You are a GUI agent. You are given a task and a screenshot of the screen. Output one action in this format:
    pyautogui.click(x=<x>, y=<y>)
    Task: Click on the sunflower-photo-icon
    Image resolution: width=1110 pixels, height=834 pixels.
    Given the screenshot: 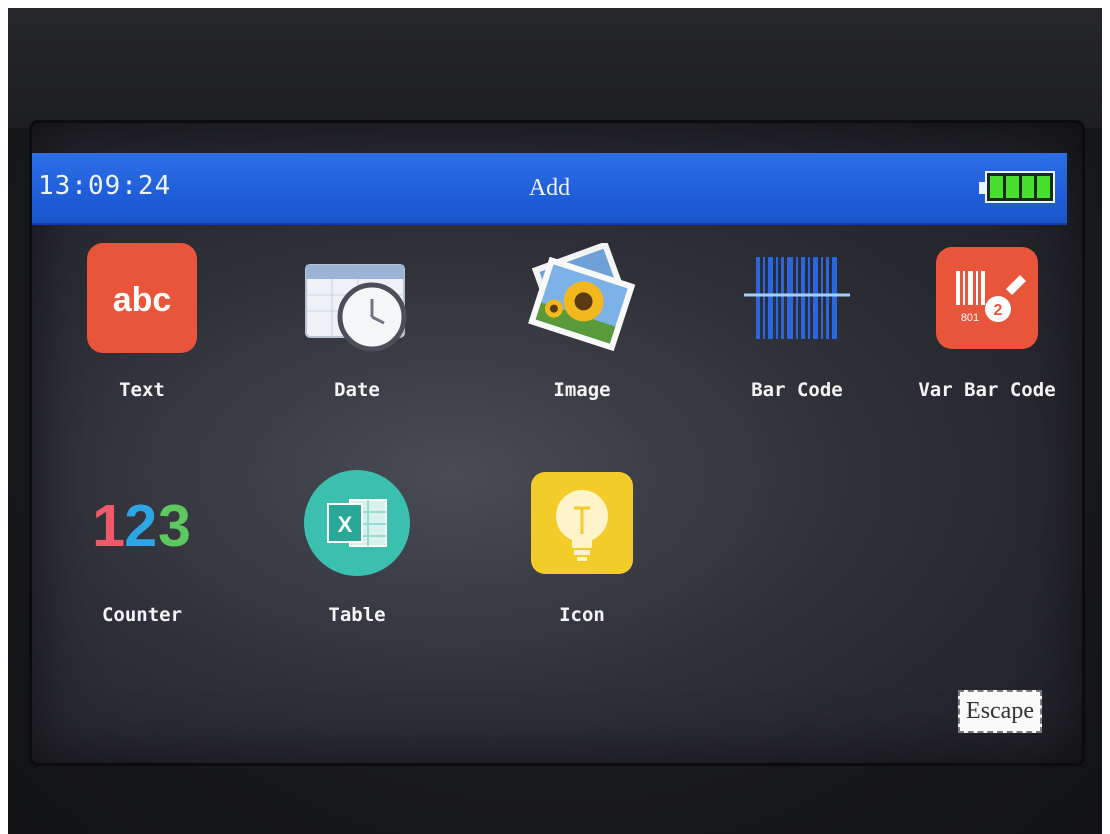 What is the action you would take?
    pyautogui.click(x=582, y=298)
    